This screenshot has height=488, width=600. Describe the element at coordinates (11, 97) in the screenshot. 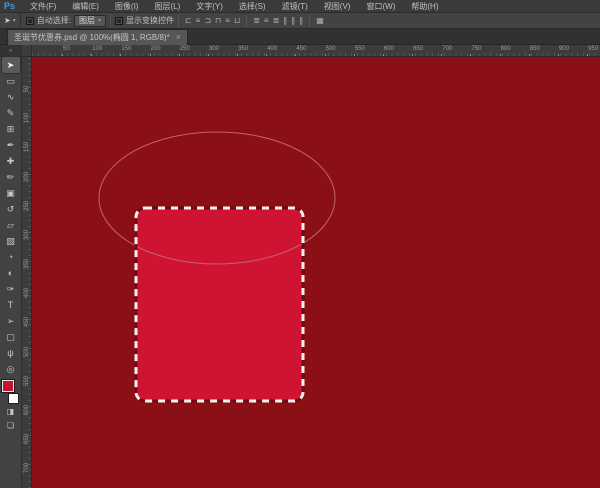

I see `lasso-tool: ∿` at that location.